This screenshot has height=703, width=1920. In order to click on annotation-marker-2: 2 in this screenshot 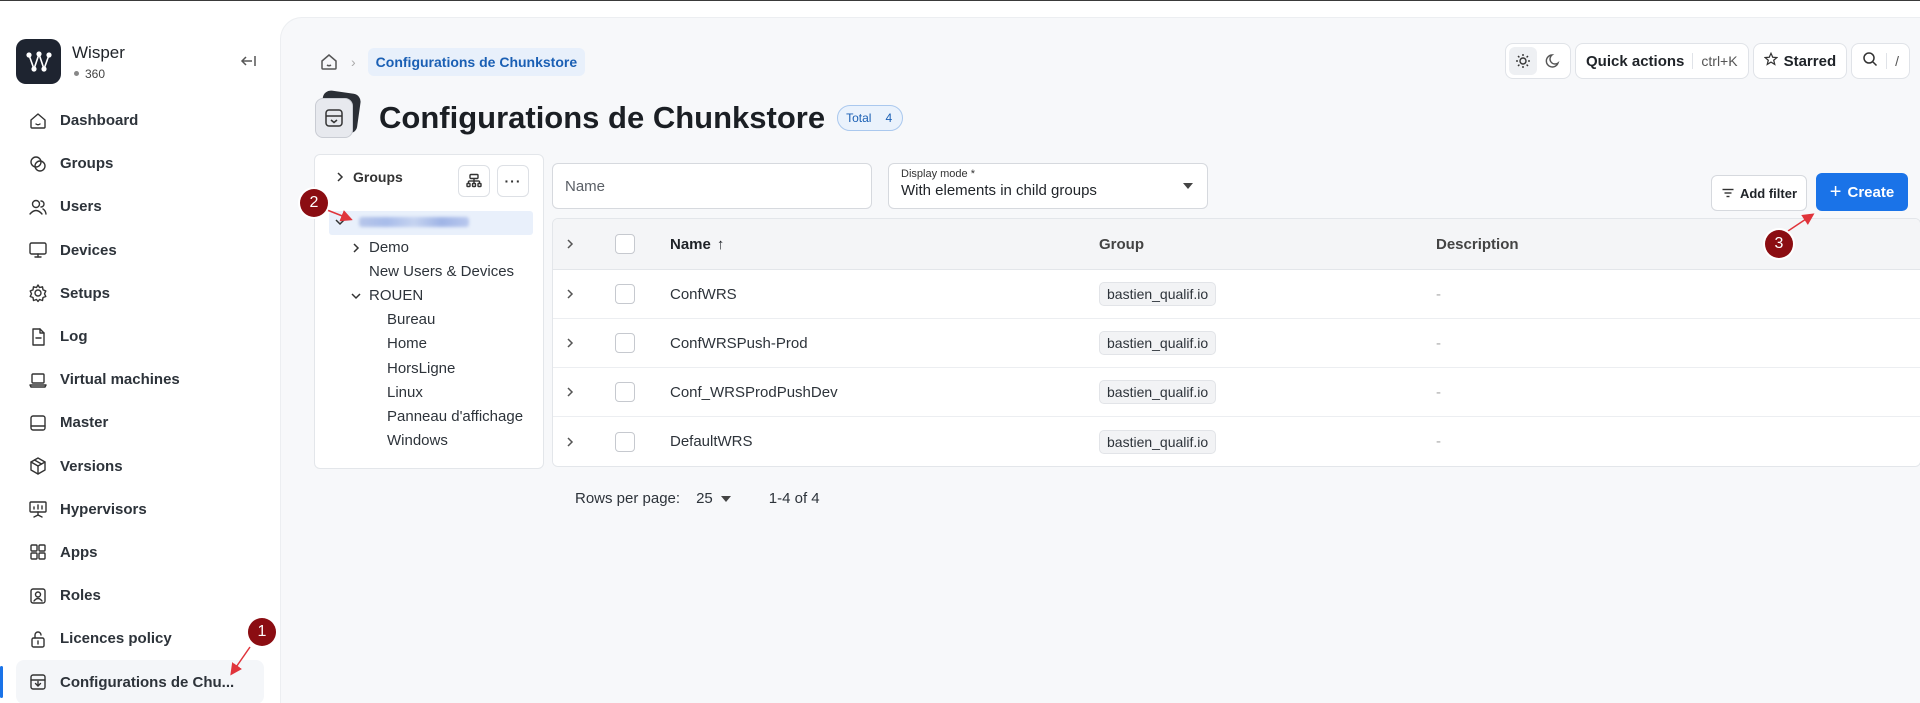, I will do `click(314, 203)`.